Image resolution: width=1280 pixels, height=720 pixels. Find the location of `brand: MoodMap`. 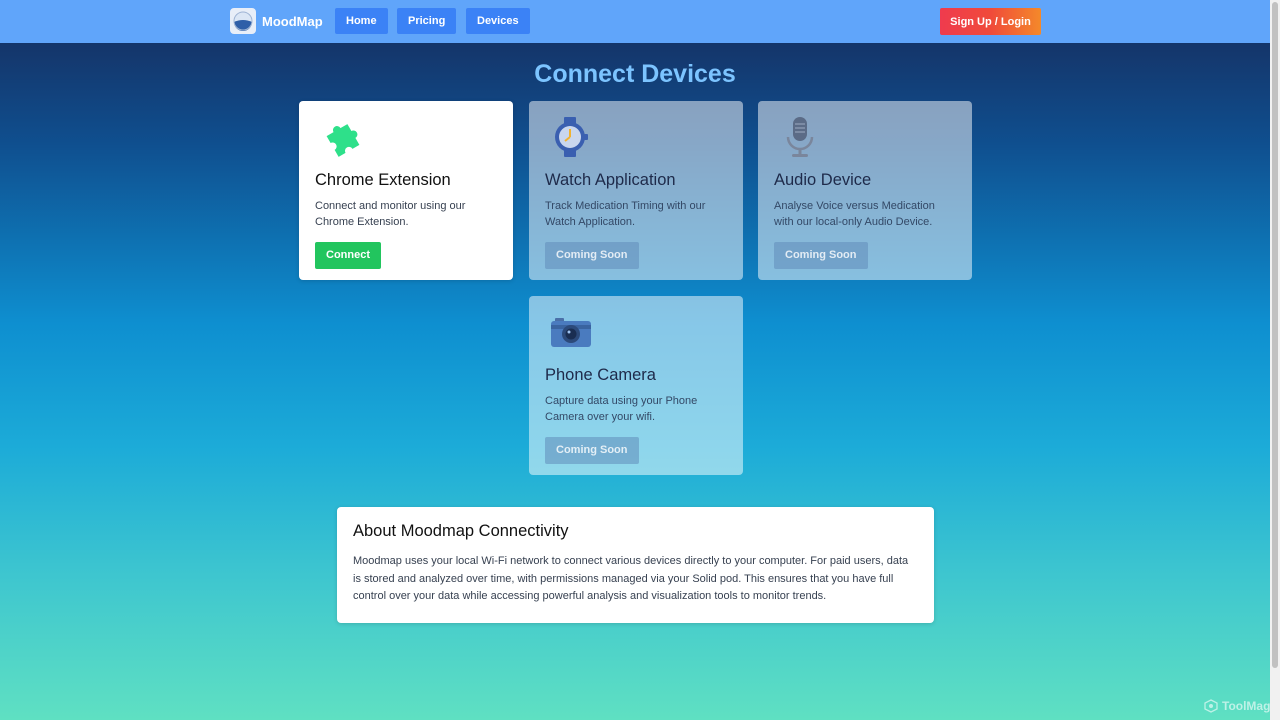

brand: MoodMap is located at coordinates (276, 21).